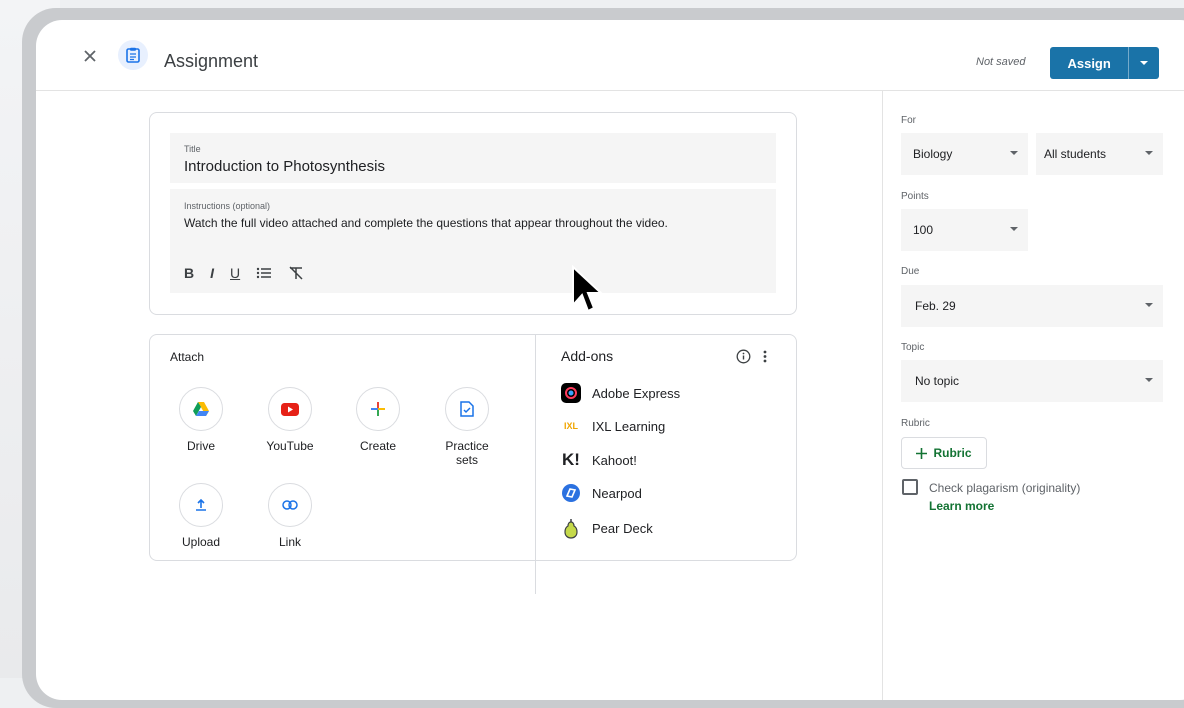 The image size is (1184, 708). What do you see at coordinates (235, 273) in the screenshot?
I see `underline-button: U` at bounding box center [235, 273].